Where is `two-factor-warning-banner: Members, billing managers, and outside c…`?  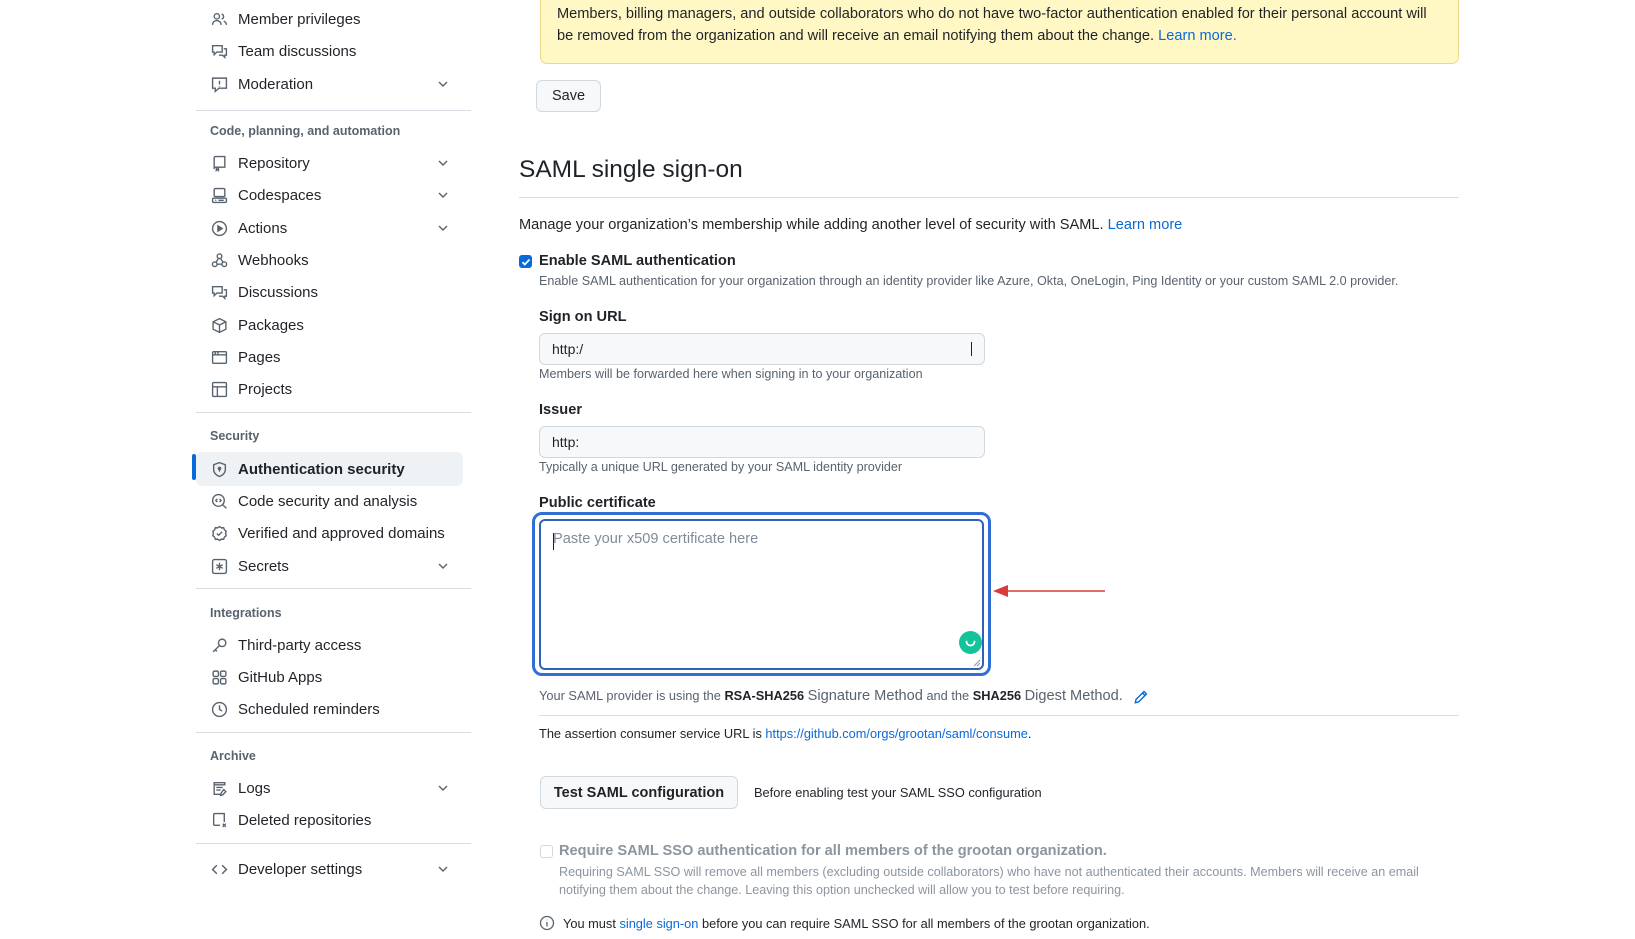 two-factor-warning-banner: Members, billing managers, and outside c… is located at coordinates (999, 32).